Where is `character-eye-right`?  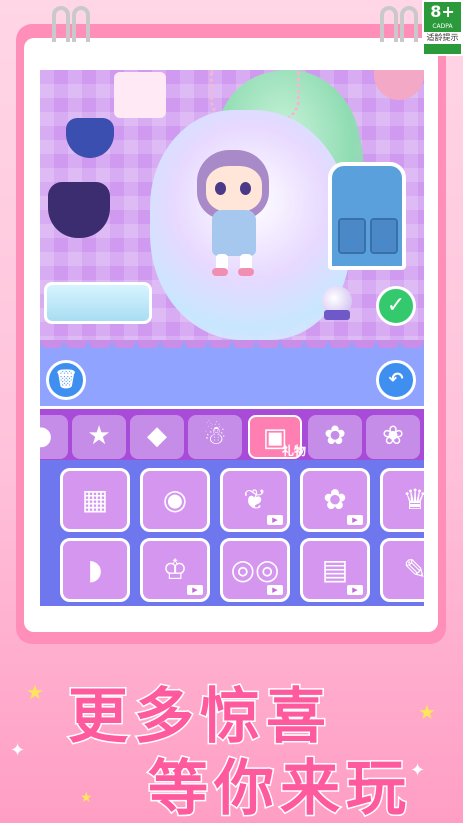
character-eye-right is located at coordinates (245, 188).